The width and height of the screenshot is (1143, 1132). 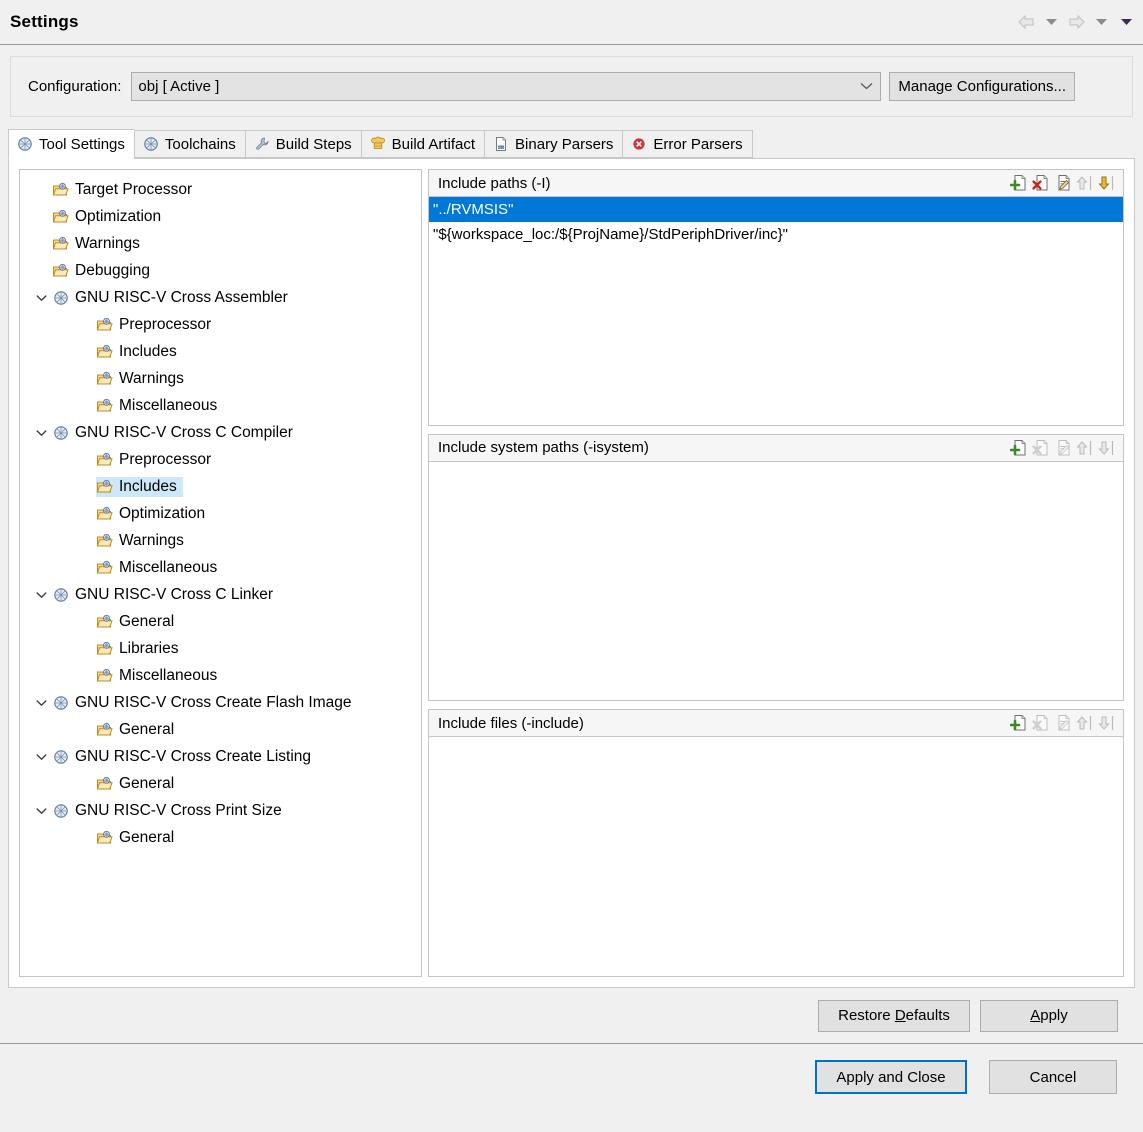 I want to click on tree-item-content: Includes, so click(x=139, y=352).